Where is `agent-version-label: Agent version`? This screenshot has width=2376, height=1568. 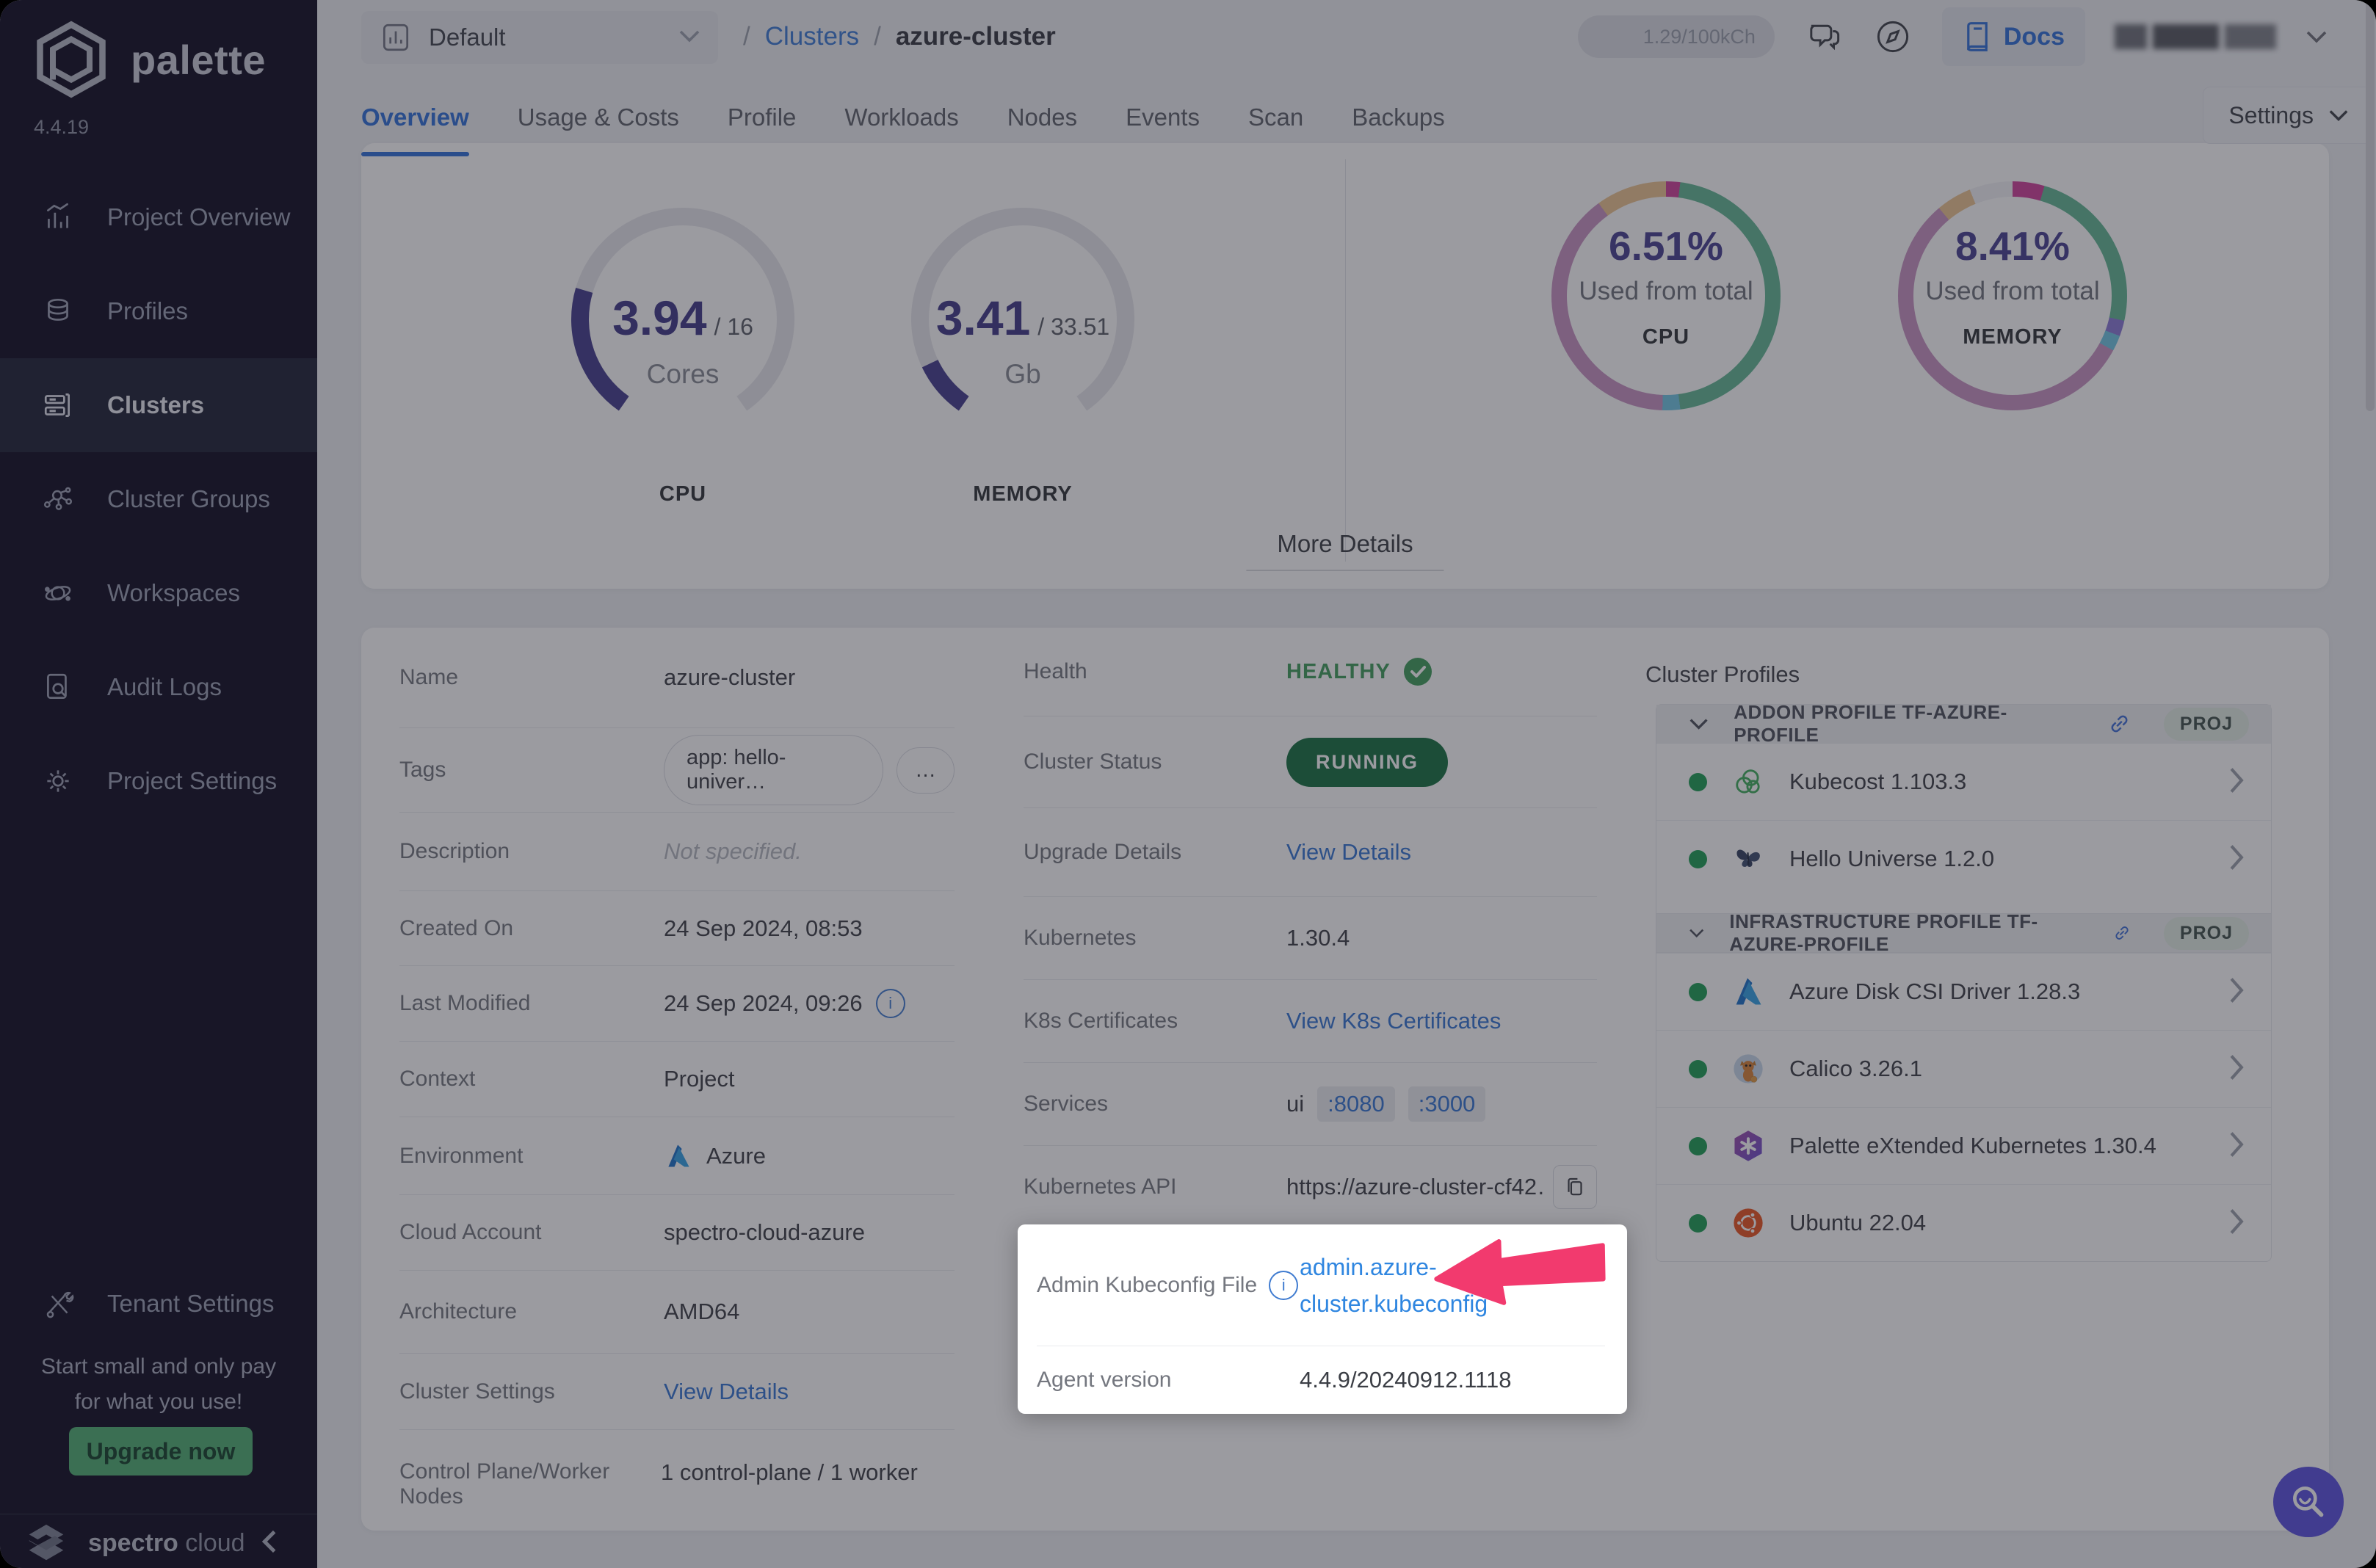 agent-version-label: Agent version is located at coordinates (1104, 1380).